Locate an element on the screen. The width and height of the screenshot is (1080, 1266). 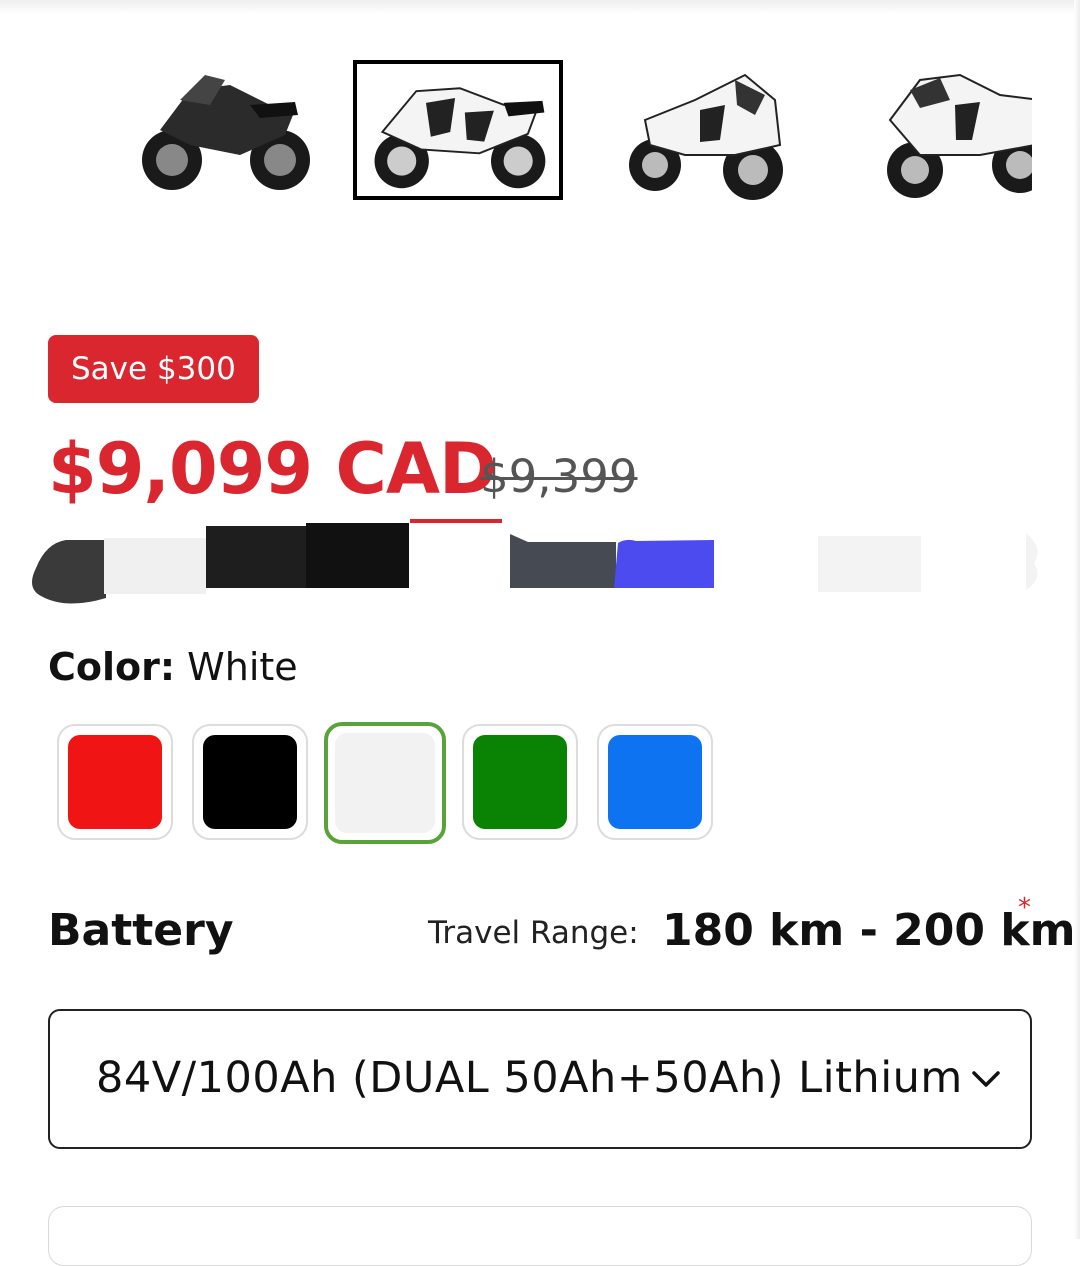
thumbnail-white-motorcycle-angle is located at coordinates (946, 130).